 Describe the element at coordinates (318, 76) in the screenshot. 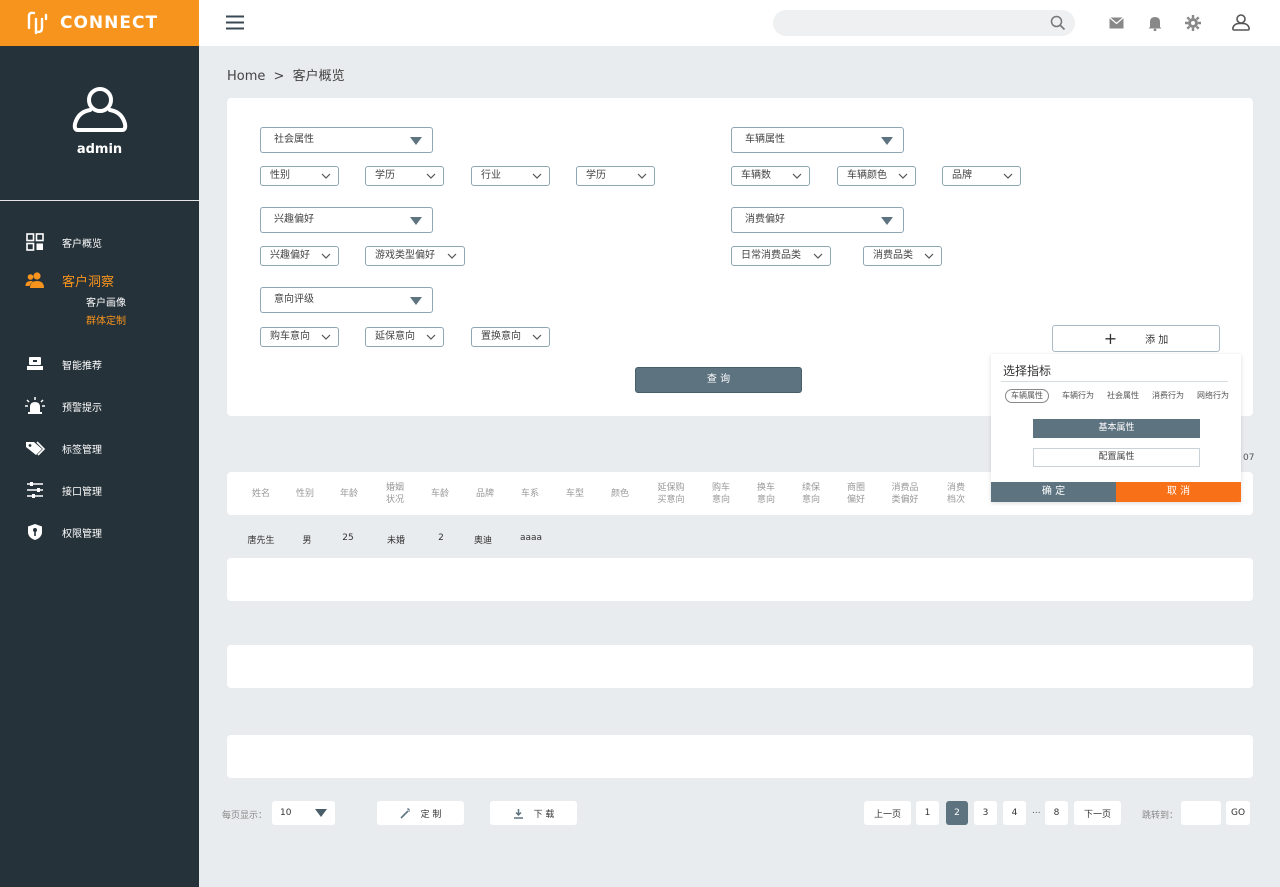

I see `breadcrumb-current: 客户概览` at that location.